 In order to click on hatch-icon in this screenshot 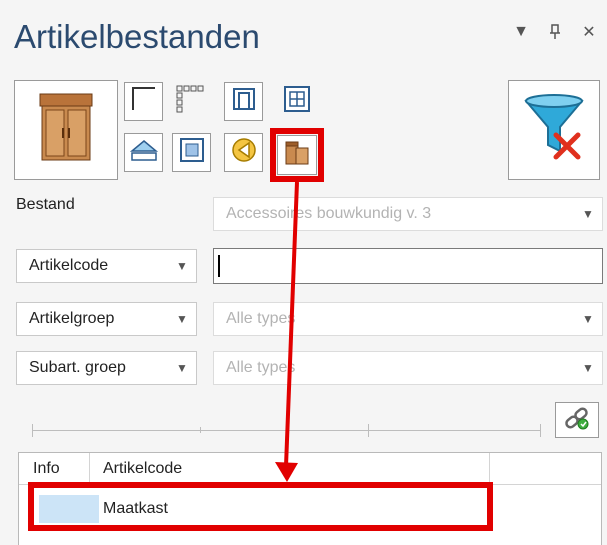, I will do `click(144, 152)`.